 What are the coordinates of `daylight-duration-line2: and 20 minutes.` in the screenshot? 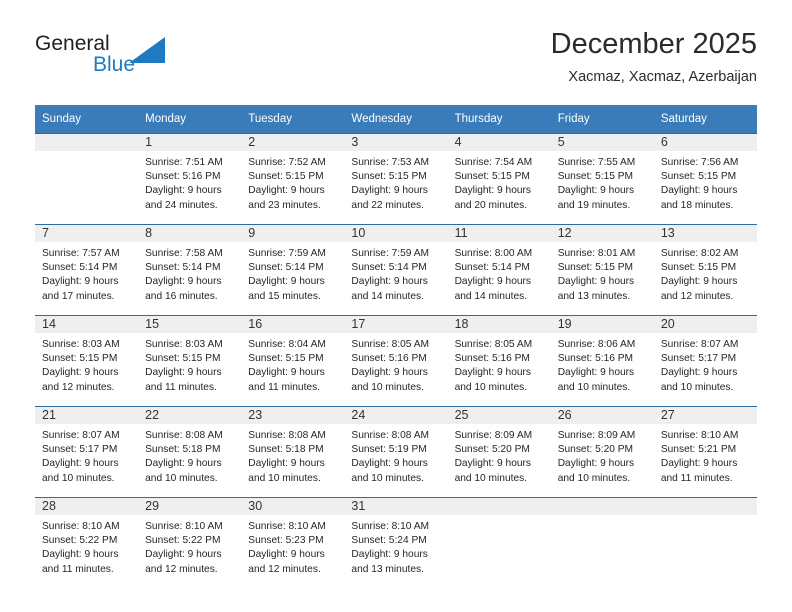 It's located at (491, 205).